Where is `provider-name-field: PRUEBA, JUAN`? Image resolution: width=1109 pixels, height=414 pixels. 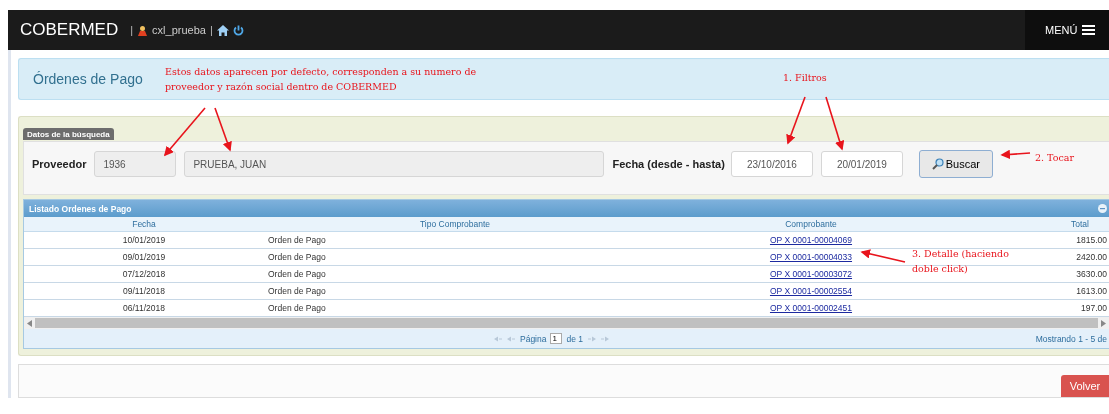
provider-name-field: PRUEBA, JUAN is located at coordinates (394, 164).